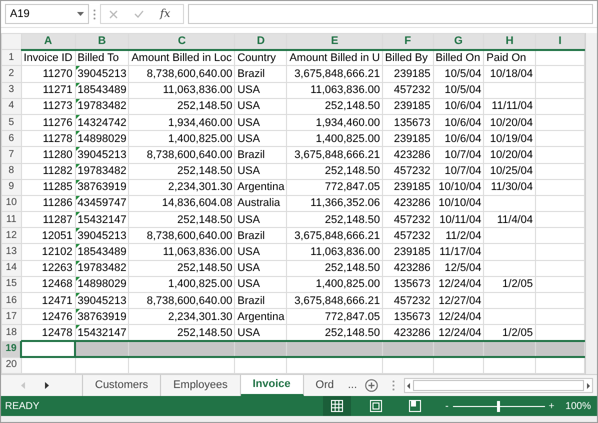 The width and height of the screenshot is (598, 423). Describe the element at coordinates (510, 106) in the screenshot. I see `table-cell: 11/11/04` at that location.